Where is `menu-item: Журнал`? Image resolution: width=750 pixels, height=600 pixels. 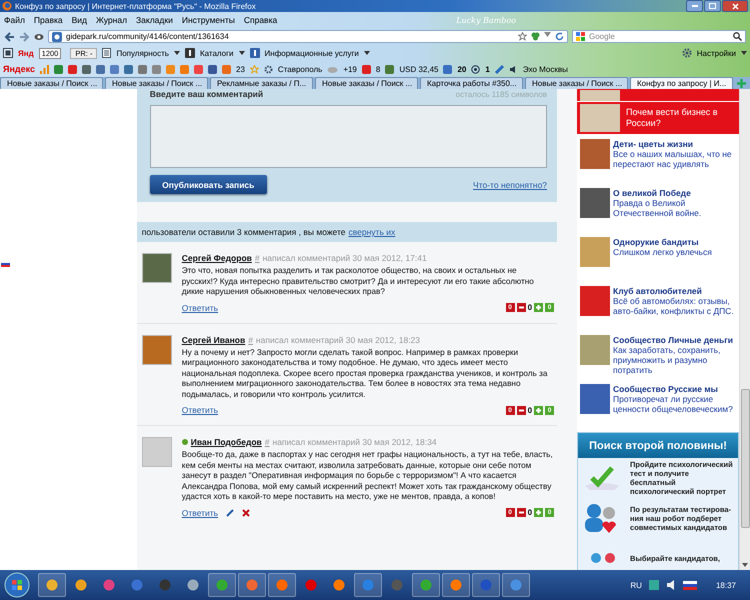
menu-item: Журнал is located at coordinates (112, 20).